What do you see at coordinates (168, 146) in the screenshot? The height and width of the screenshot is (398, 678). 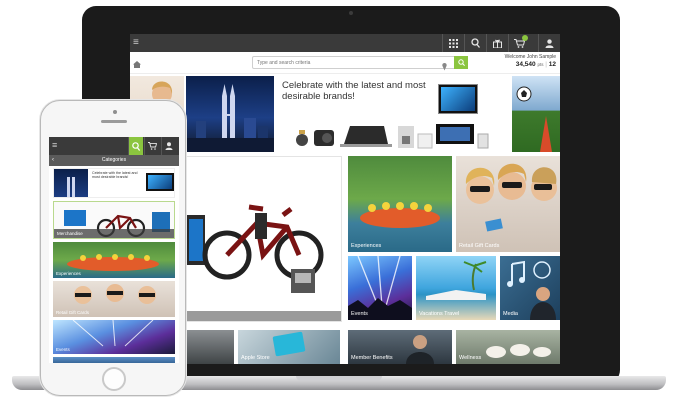 I see `phone-user-icon` at bounding box center [168, 146].